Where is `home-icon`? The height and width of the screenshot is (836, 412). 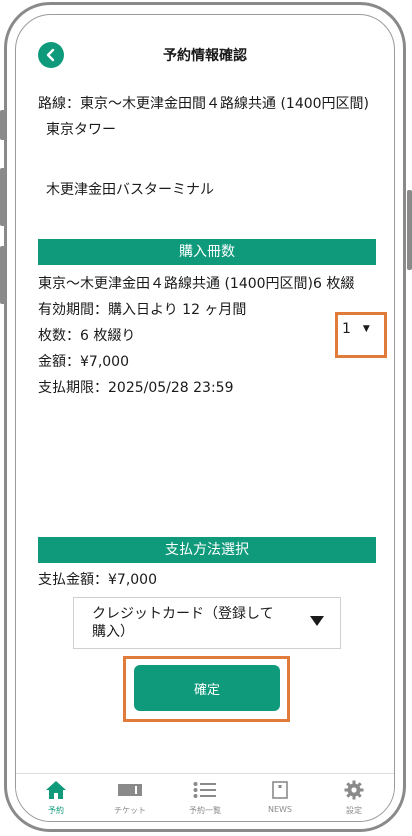
home-icon is located at coordinates (56, 790).